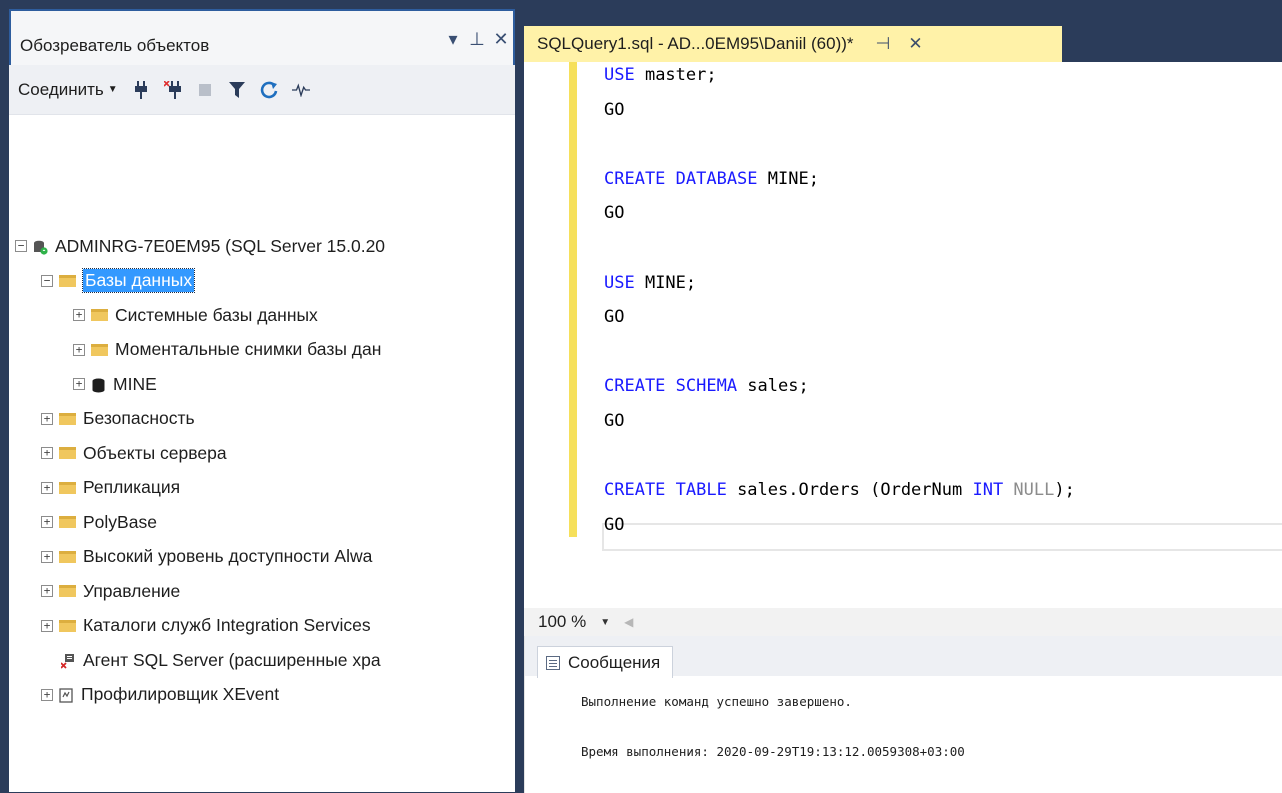 Image resolution: width=1282 pixels, height=793 pixels. I want to click on pin-icon: ⊥, so click(477, 39).